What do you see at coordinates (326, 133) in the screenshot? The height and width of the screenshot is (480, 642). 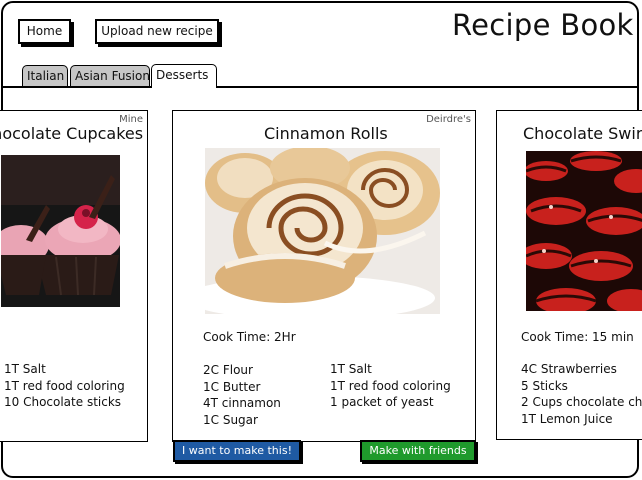 I see `recipe-title: Cinnamon Rolls` at bounding box center [326, 133].